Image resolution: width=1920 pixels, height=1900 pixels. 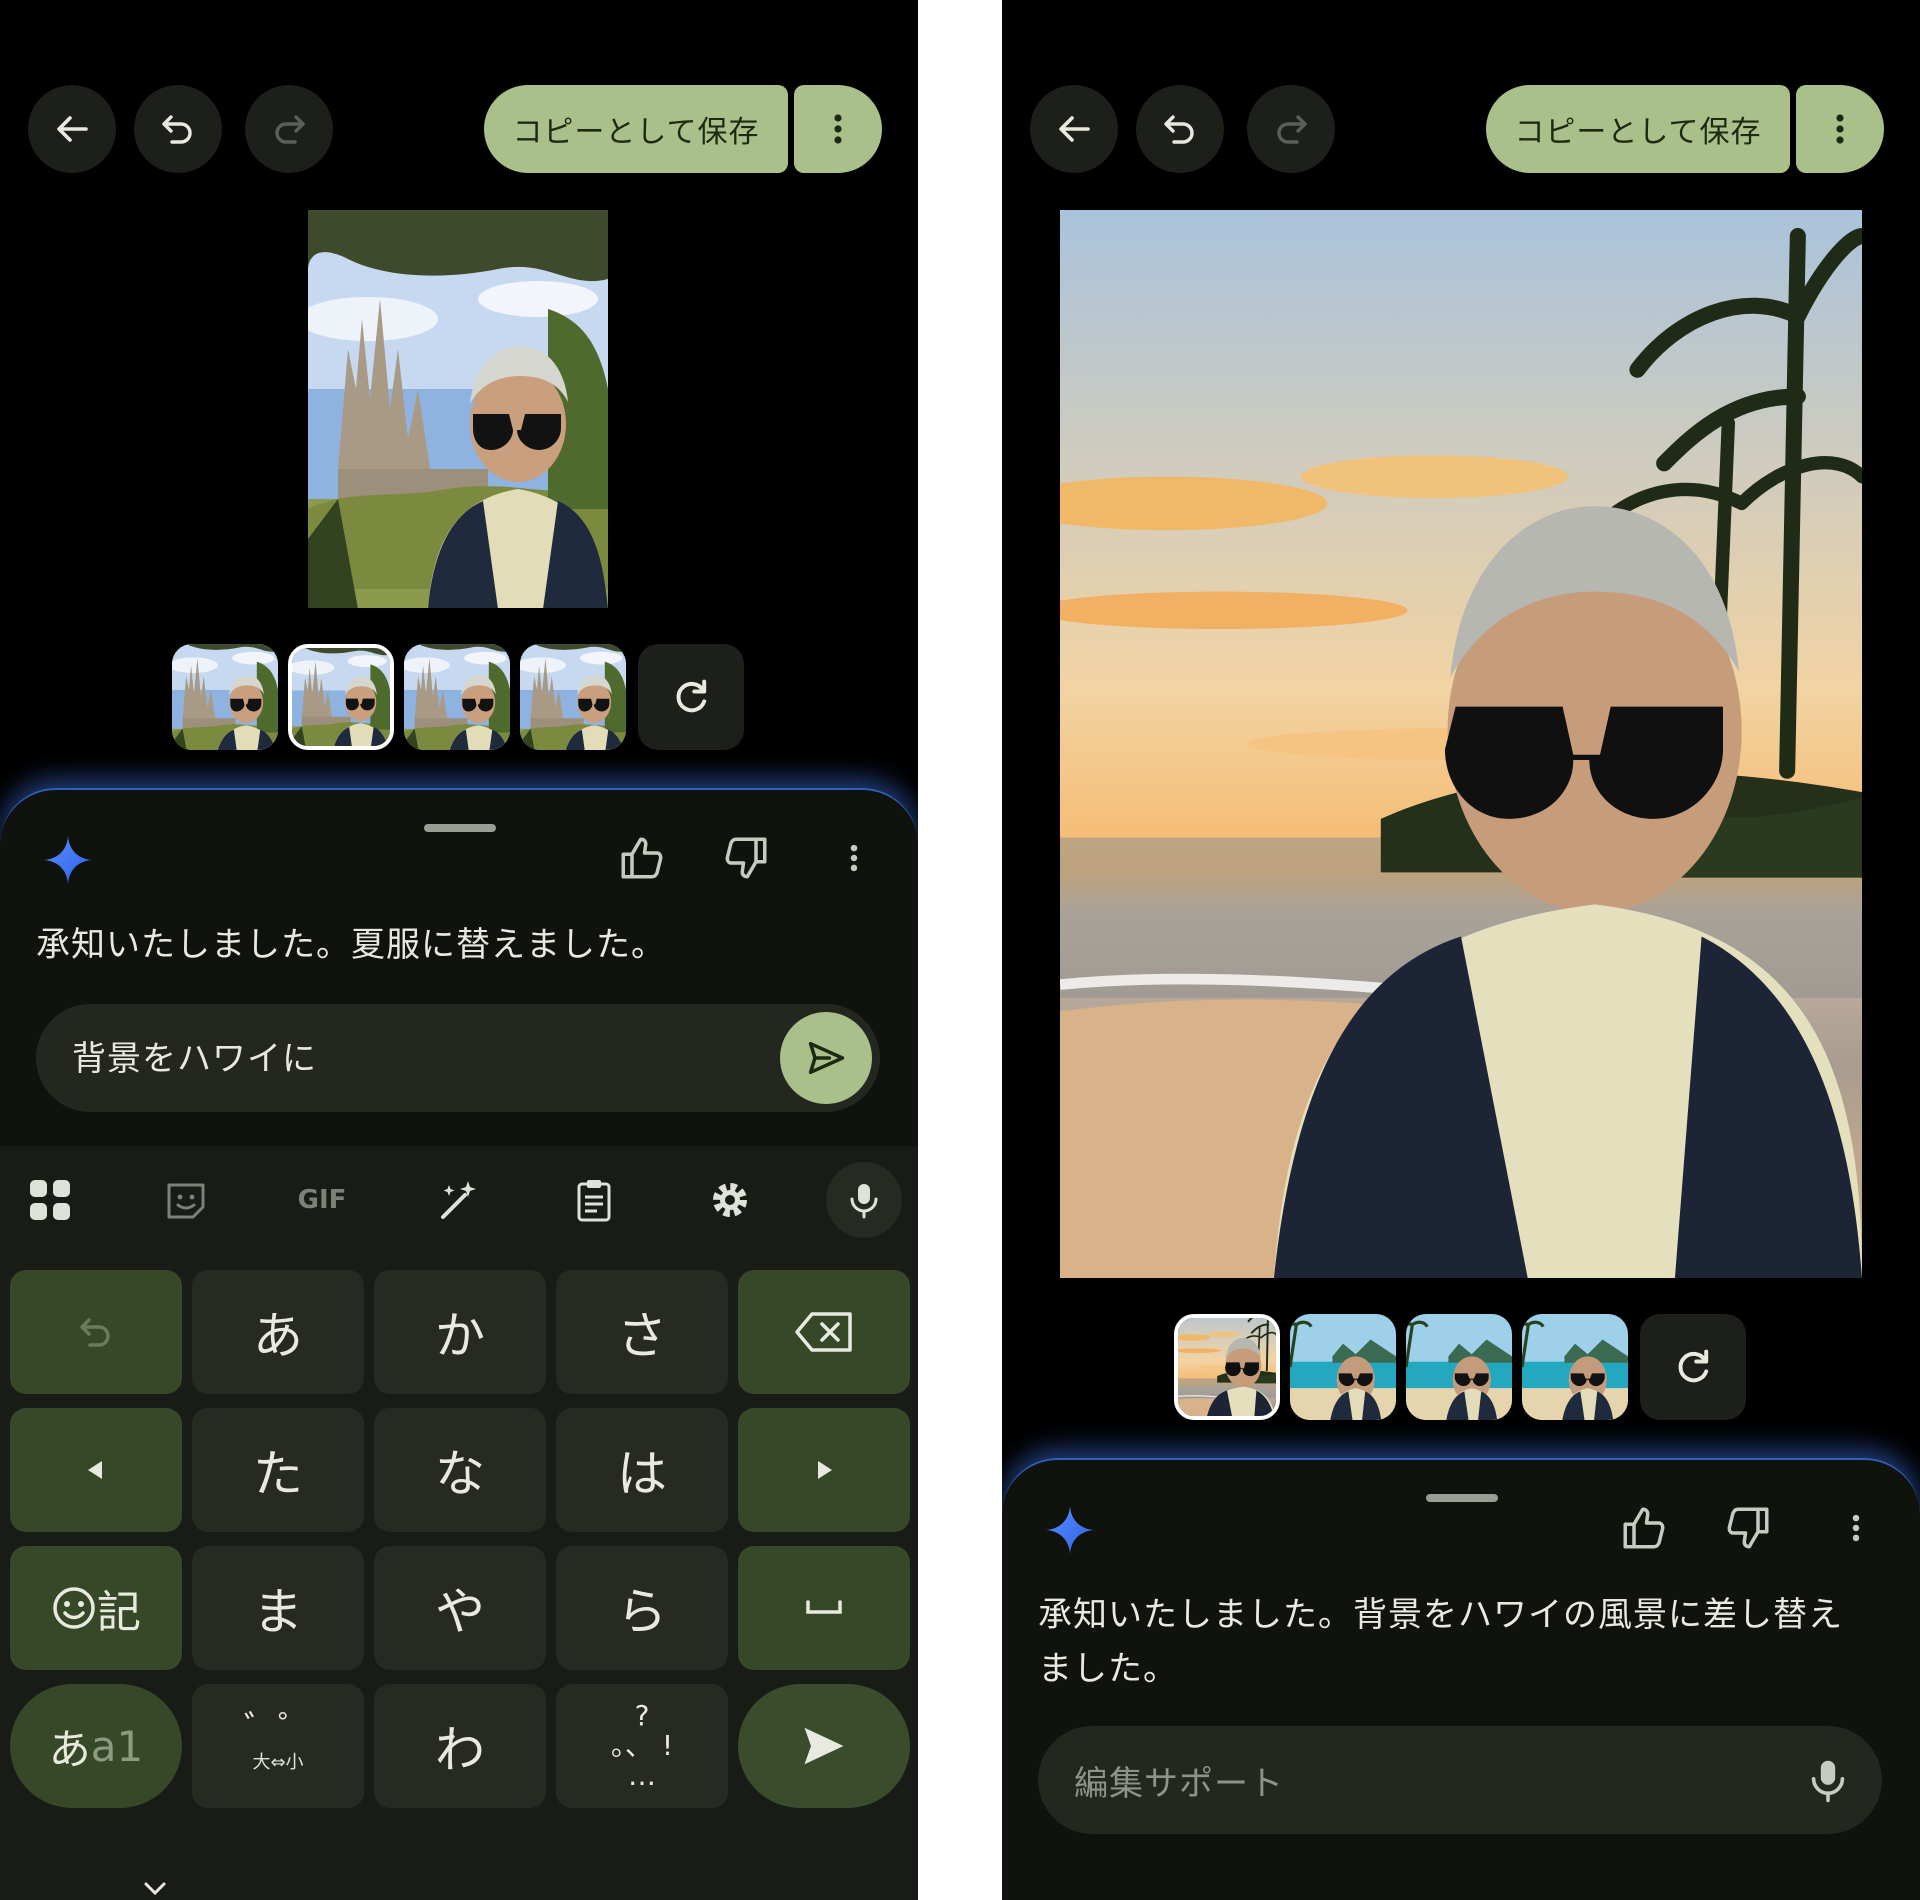 What do you see at coordinates (1460, 1780) in the screenshot?
I see `prompt-input: 編集サポート` at bounding box center [1460, 1780].